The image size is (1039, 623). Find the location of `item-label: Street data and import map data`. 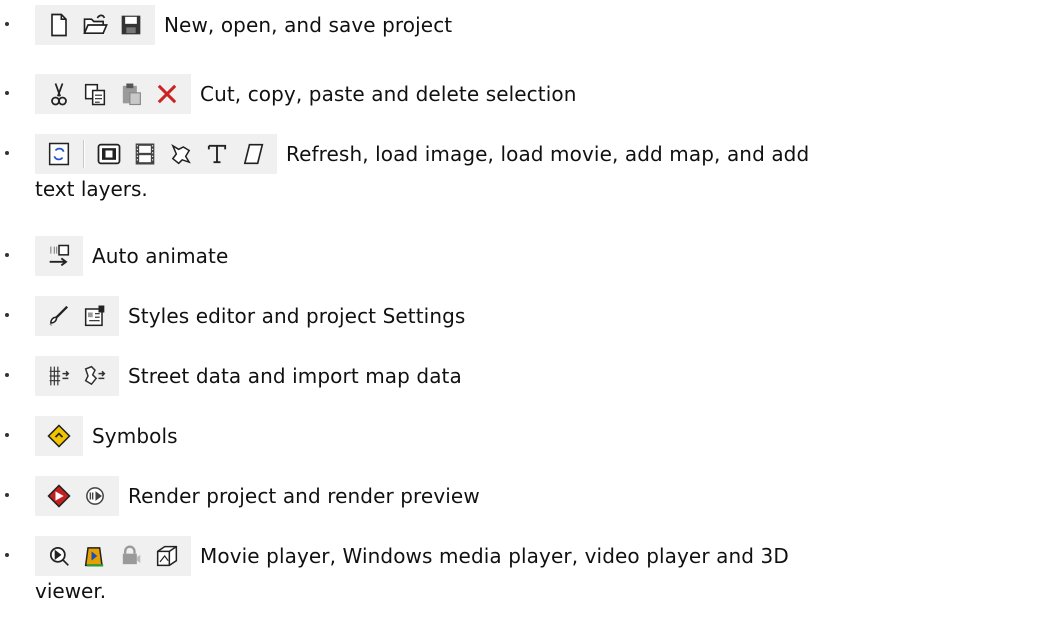

item-label: Street data and import map data is located at coordinates (295, 376).